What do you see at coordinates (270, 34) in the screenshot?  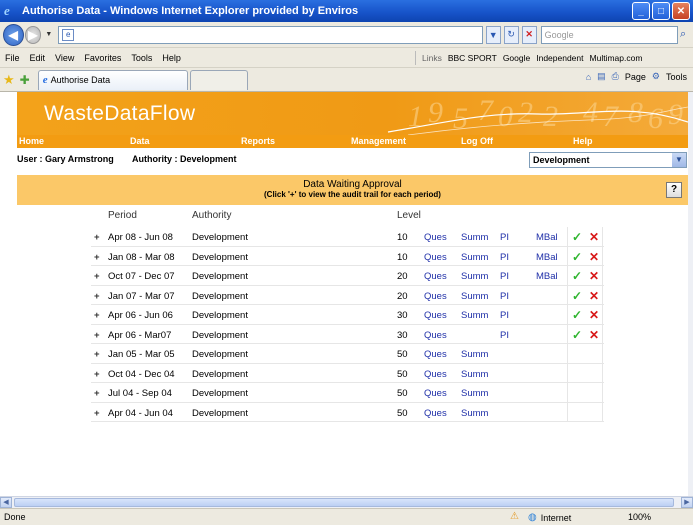 I see `address-input: e` at bounding box center [270, 34].